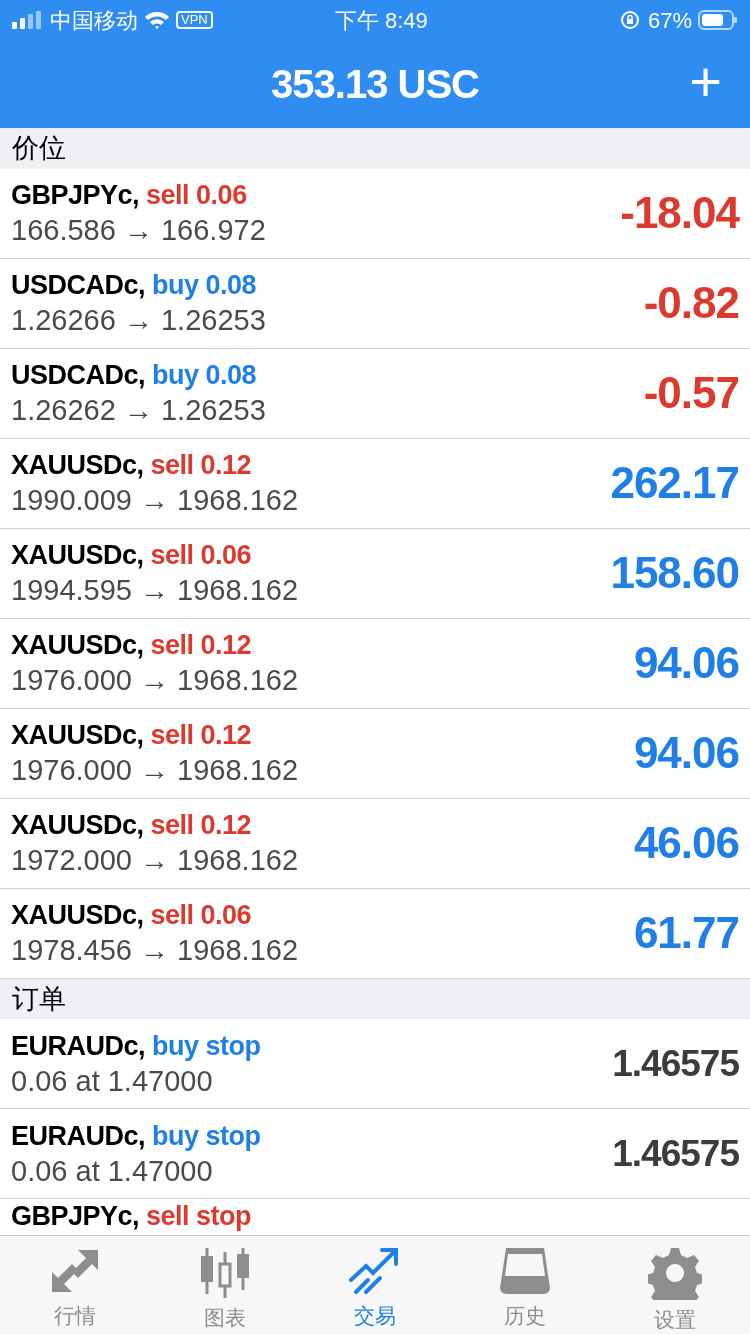  What do you see at coordinates (381, 20) in the screenshot?
I see `status-time: 下午 8:49` at bounding box center [381, 20].